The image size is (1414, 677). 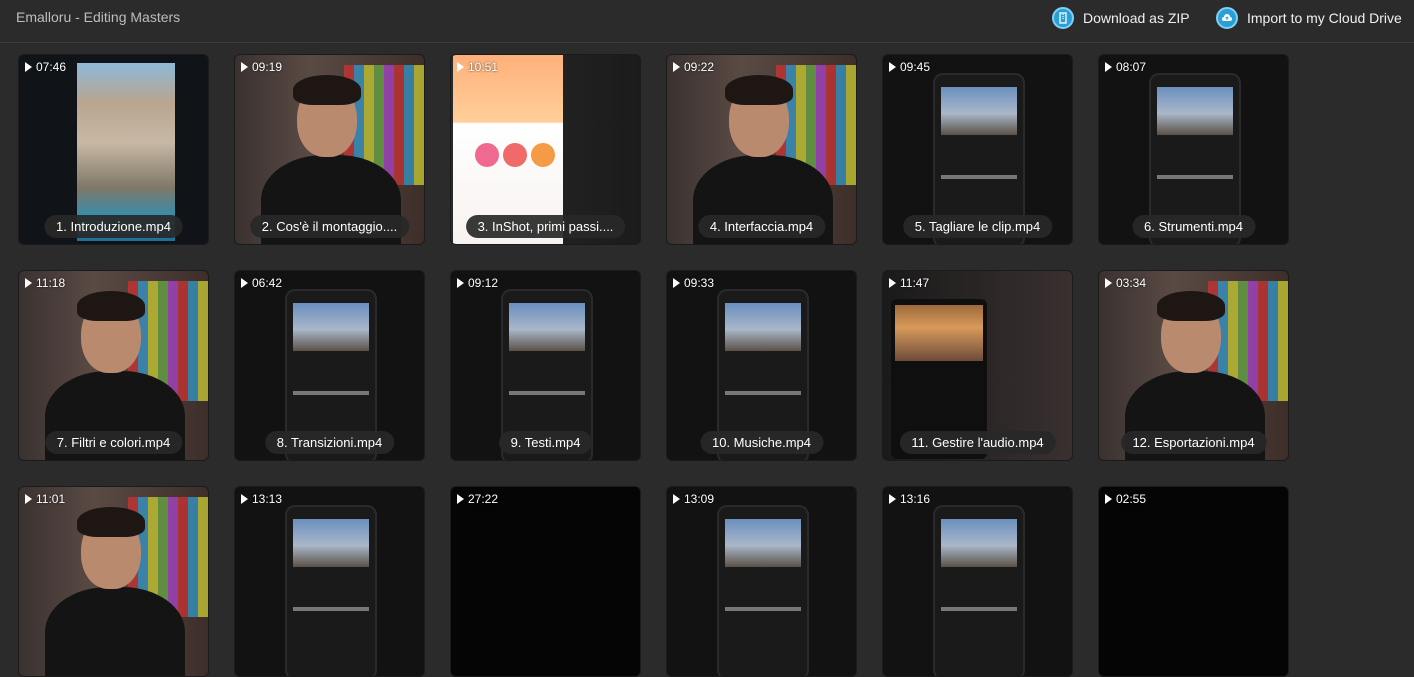 I want to click on import-cloud-drive-button: Import to my Cloud Drive, so click(x=1309, y=18).